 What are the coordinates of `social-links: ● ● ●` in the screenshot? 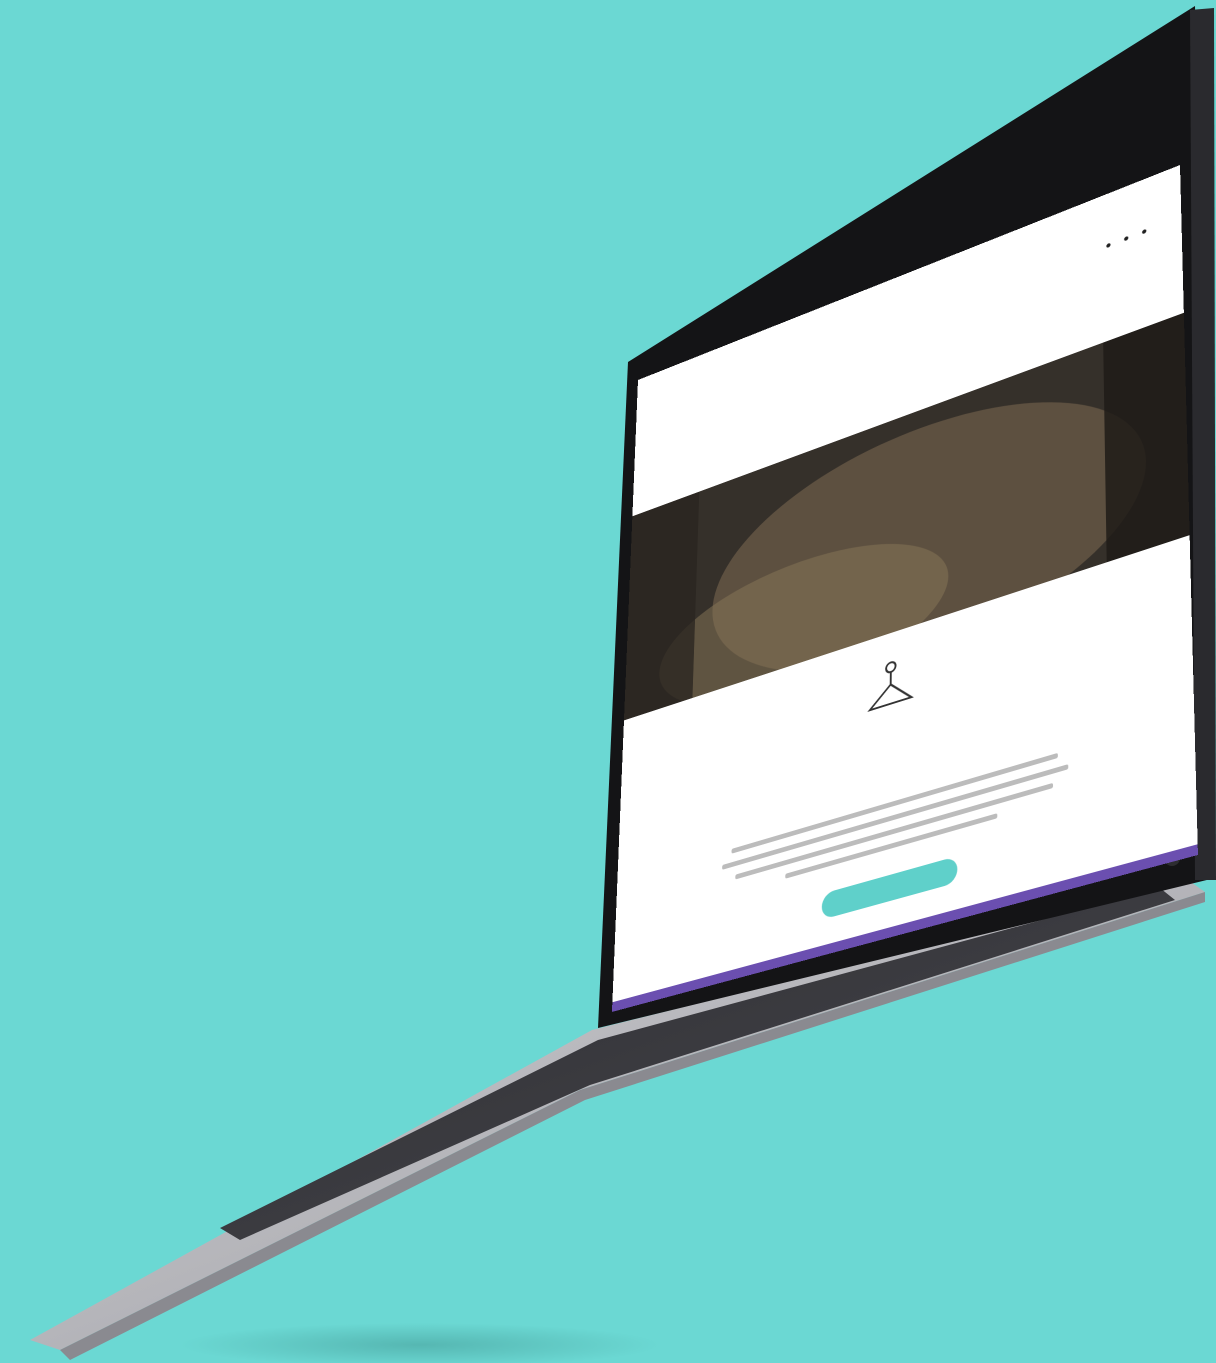 It's located at (1126, 239).